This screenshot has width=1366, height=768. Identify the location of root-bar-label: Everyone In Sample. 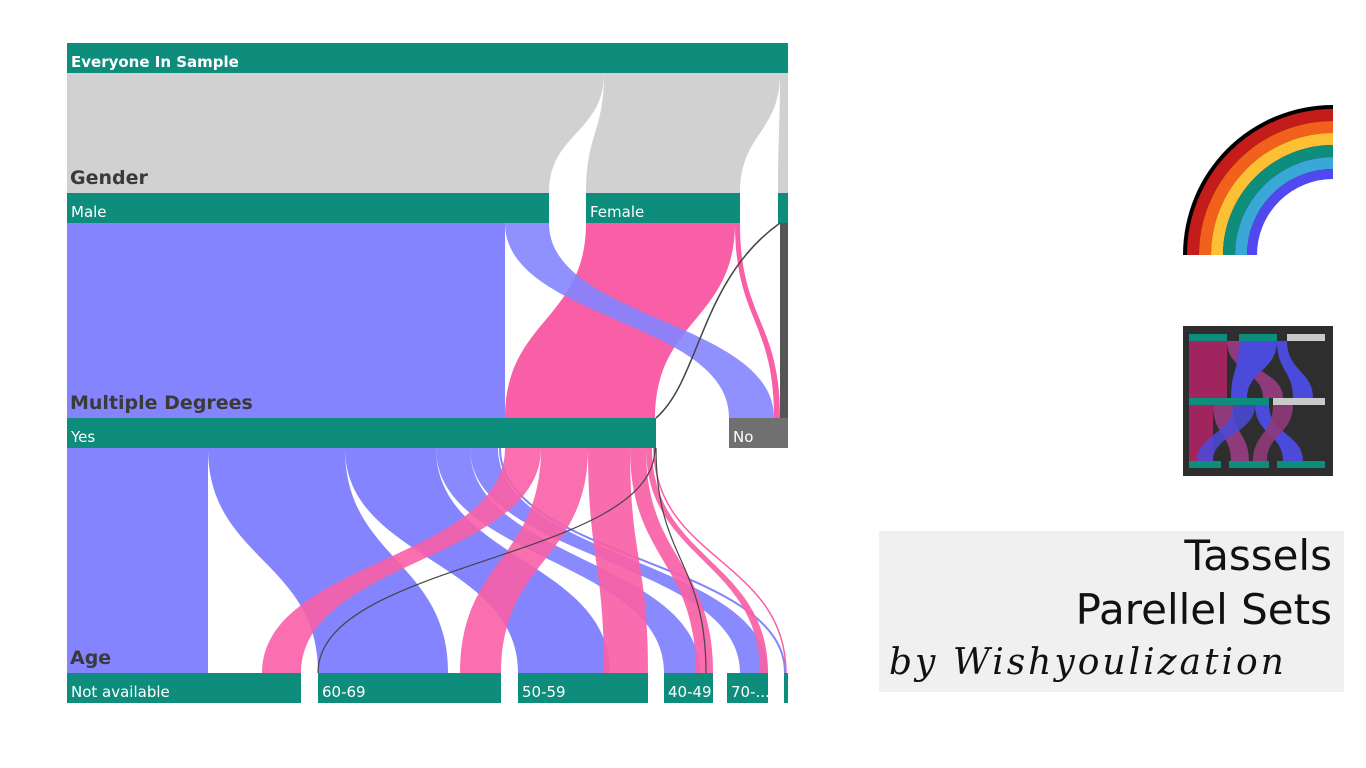
(155, 62).